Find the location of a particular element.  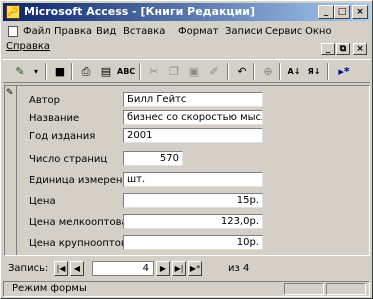

label-unit: Единица измерения is located at coordinates (82, 180).